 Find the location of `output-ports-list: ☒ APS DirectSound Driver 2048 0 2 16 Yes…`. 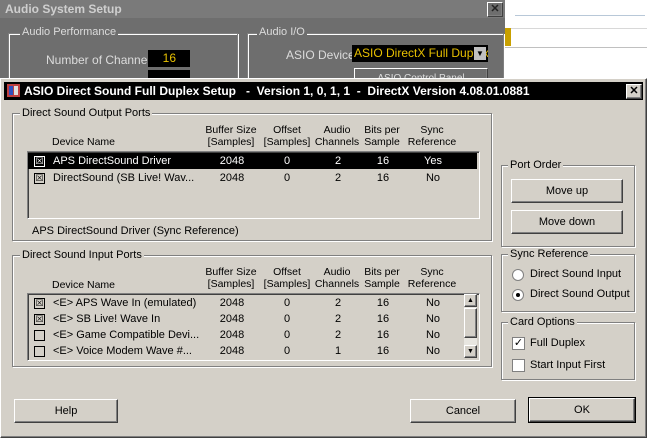

output-ports-list: ☒ APS DirectSound Driver 2048 0 2 16 Yes… is located at coordinates (253, 185).